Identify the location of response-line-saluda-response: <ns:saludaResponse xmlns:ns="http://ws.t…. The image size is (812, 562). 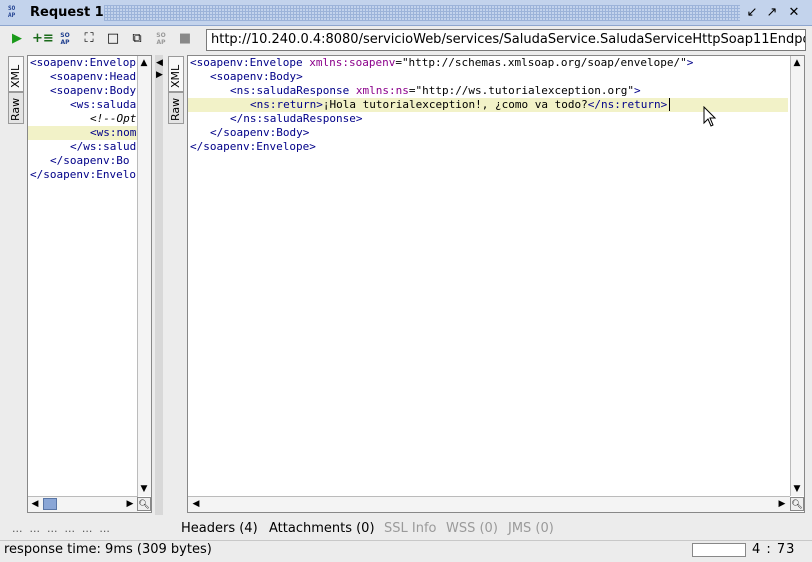
(435, 90).